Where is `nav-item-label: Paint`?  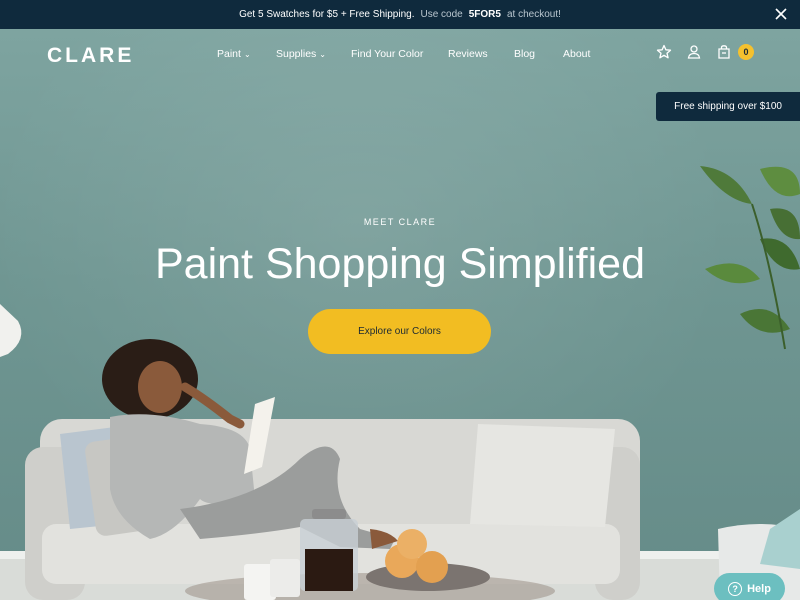
nav-item-label: Paint is located at coordinates (229, 54).